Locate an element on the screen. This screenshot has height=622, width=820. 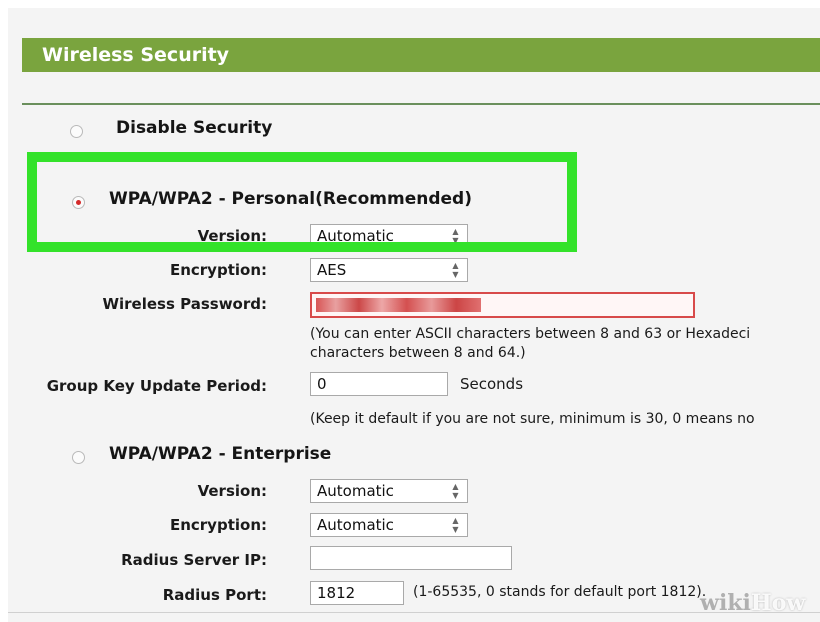
watermark-how: How is located at coordinates (778, 603).